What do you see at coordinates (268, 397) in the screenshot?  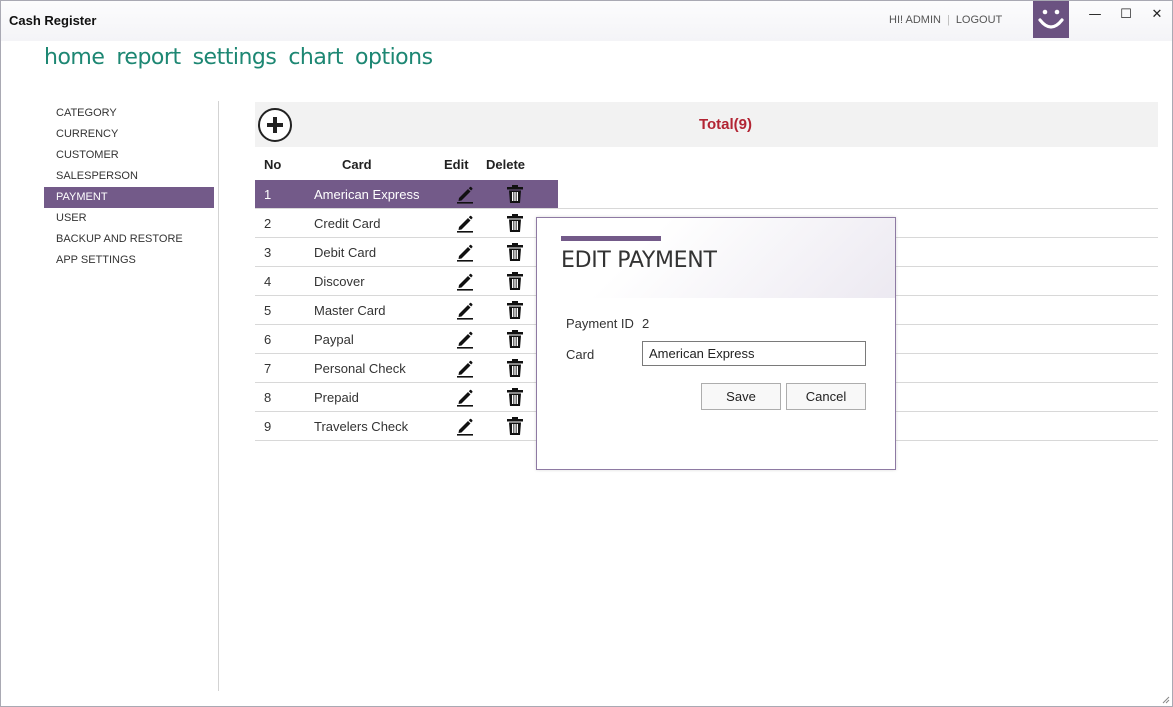 I see `row-number: 8` at bounding box center [268, 397].